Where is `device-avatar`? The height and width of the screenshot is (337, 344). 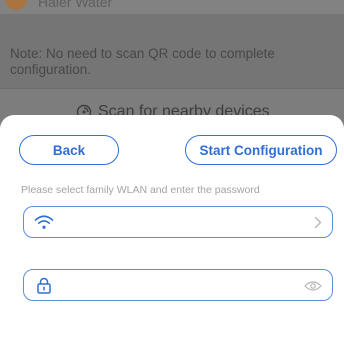
device-avatar is located at coordinates (16, 5).